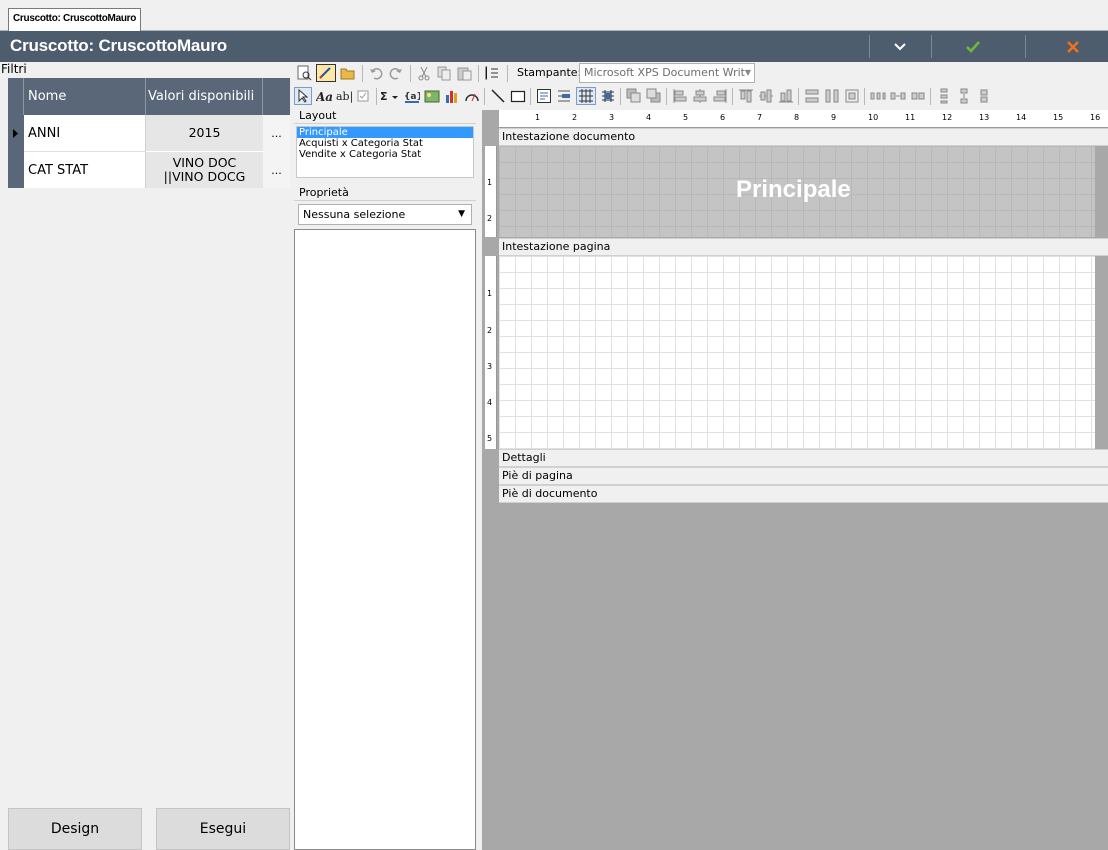  I want to click on horizontal-spacing-decrease-icon, so click(918, 96).